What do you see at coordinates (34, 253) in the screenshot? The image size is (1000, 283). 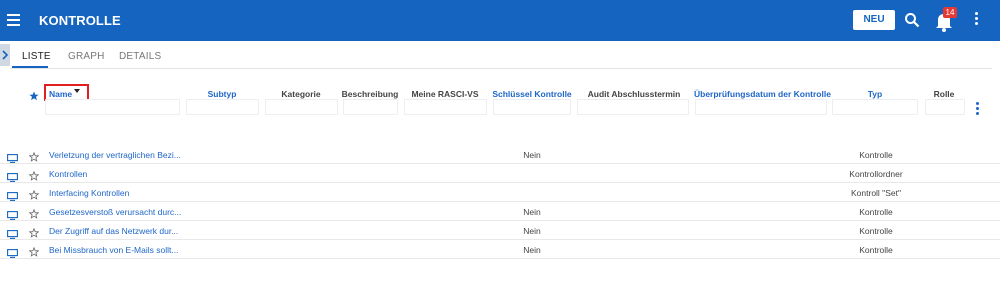 I see `favorite-star-icon` at bounding box center [34, 253].